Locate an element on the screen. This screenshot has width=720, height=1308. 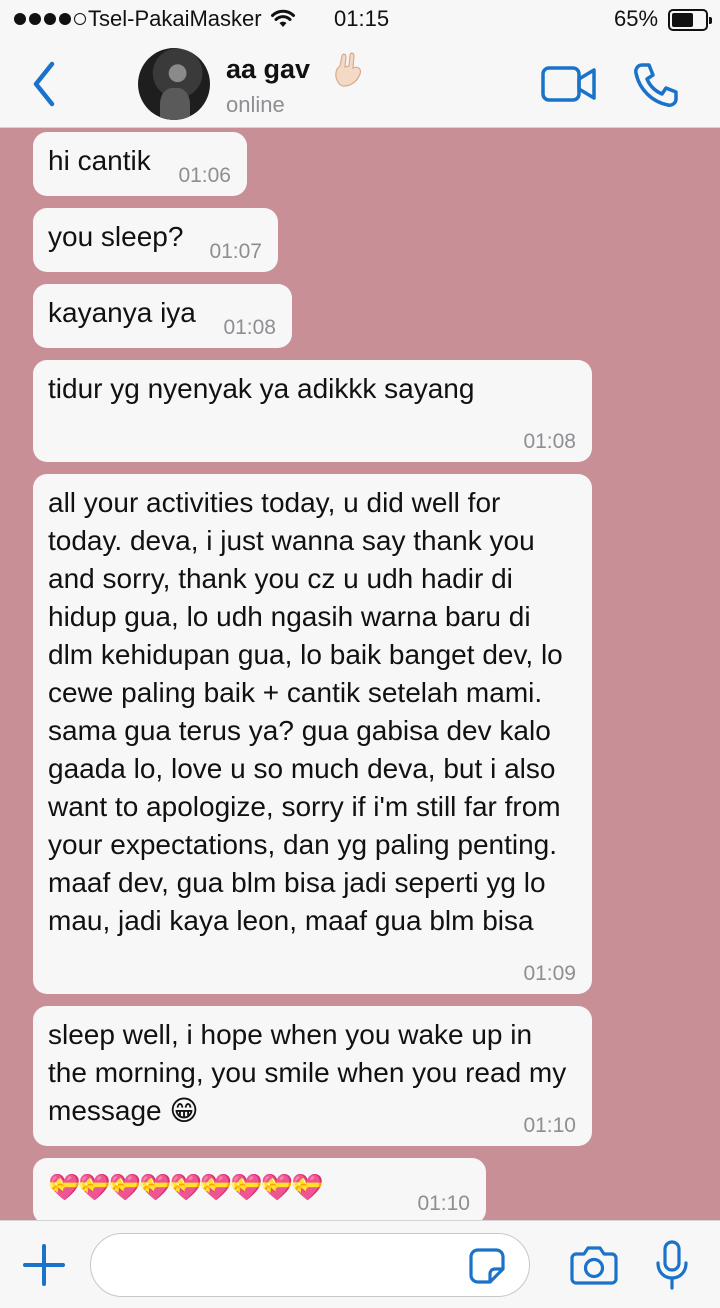
status-bar: Tsel-PakaiMasker 01:15 65% is located at coordinates (360, 20).